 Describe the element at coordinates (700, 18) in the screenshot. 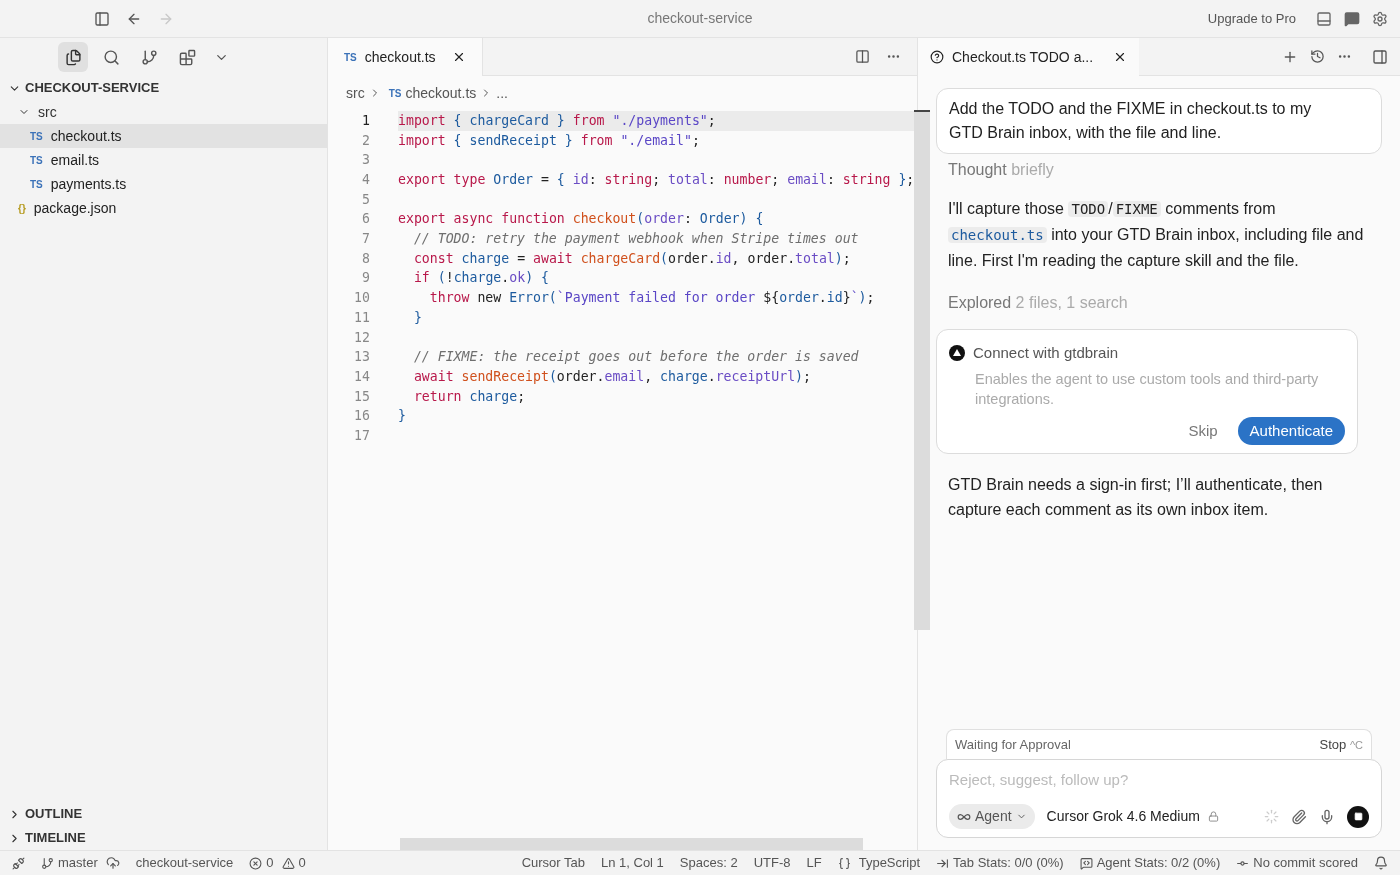

I see `window-title: checkout-service` at that location.